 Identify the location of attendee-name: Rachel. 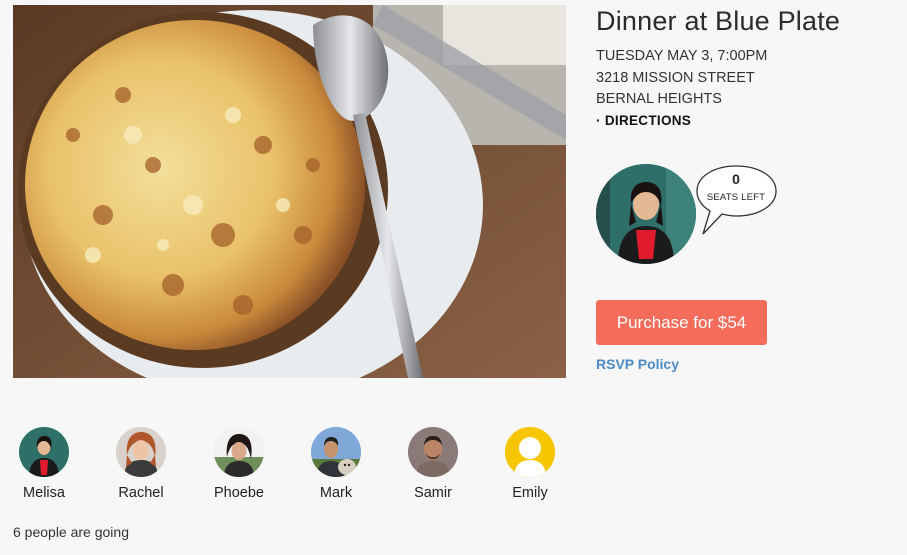
(141, 493).